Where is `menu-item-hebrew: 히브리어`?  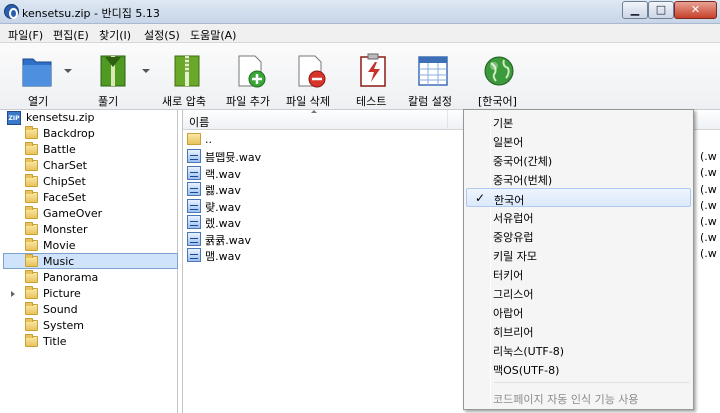
menu-item-hebrew: 히브리어 is located at coordinates (578, 330).